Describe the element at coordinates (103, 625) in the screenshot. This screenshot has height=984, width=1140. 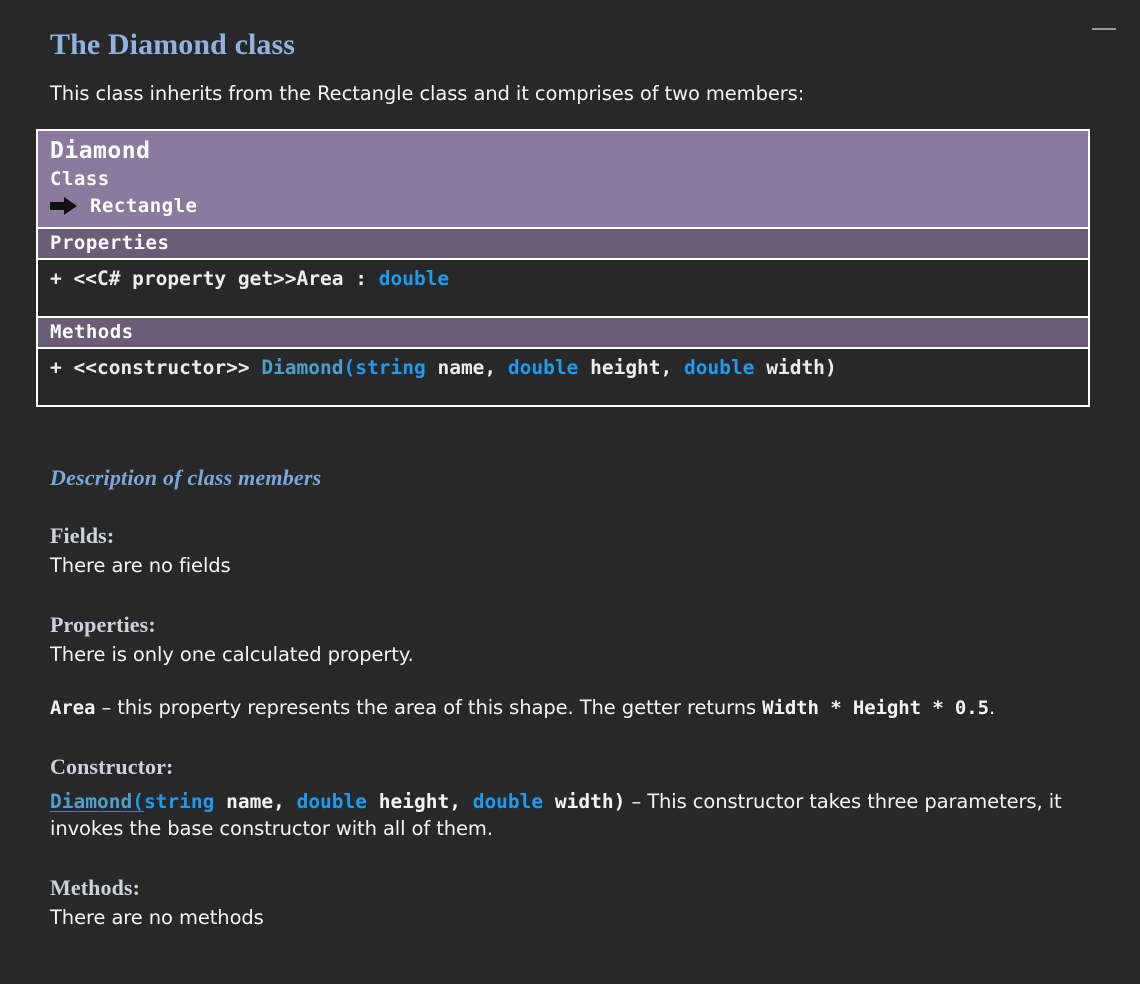
I see `properties-heading: Properties:` at that location.